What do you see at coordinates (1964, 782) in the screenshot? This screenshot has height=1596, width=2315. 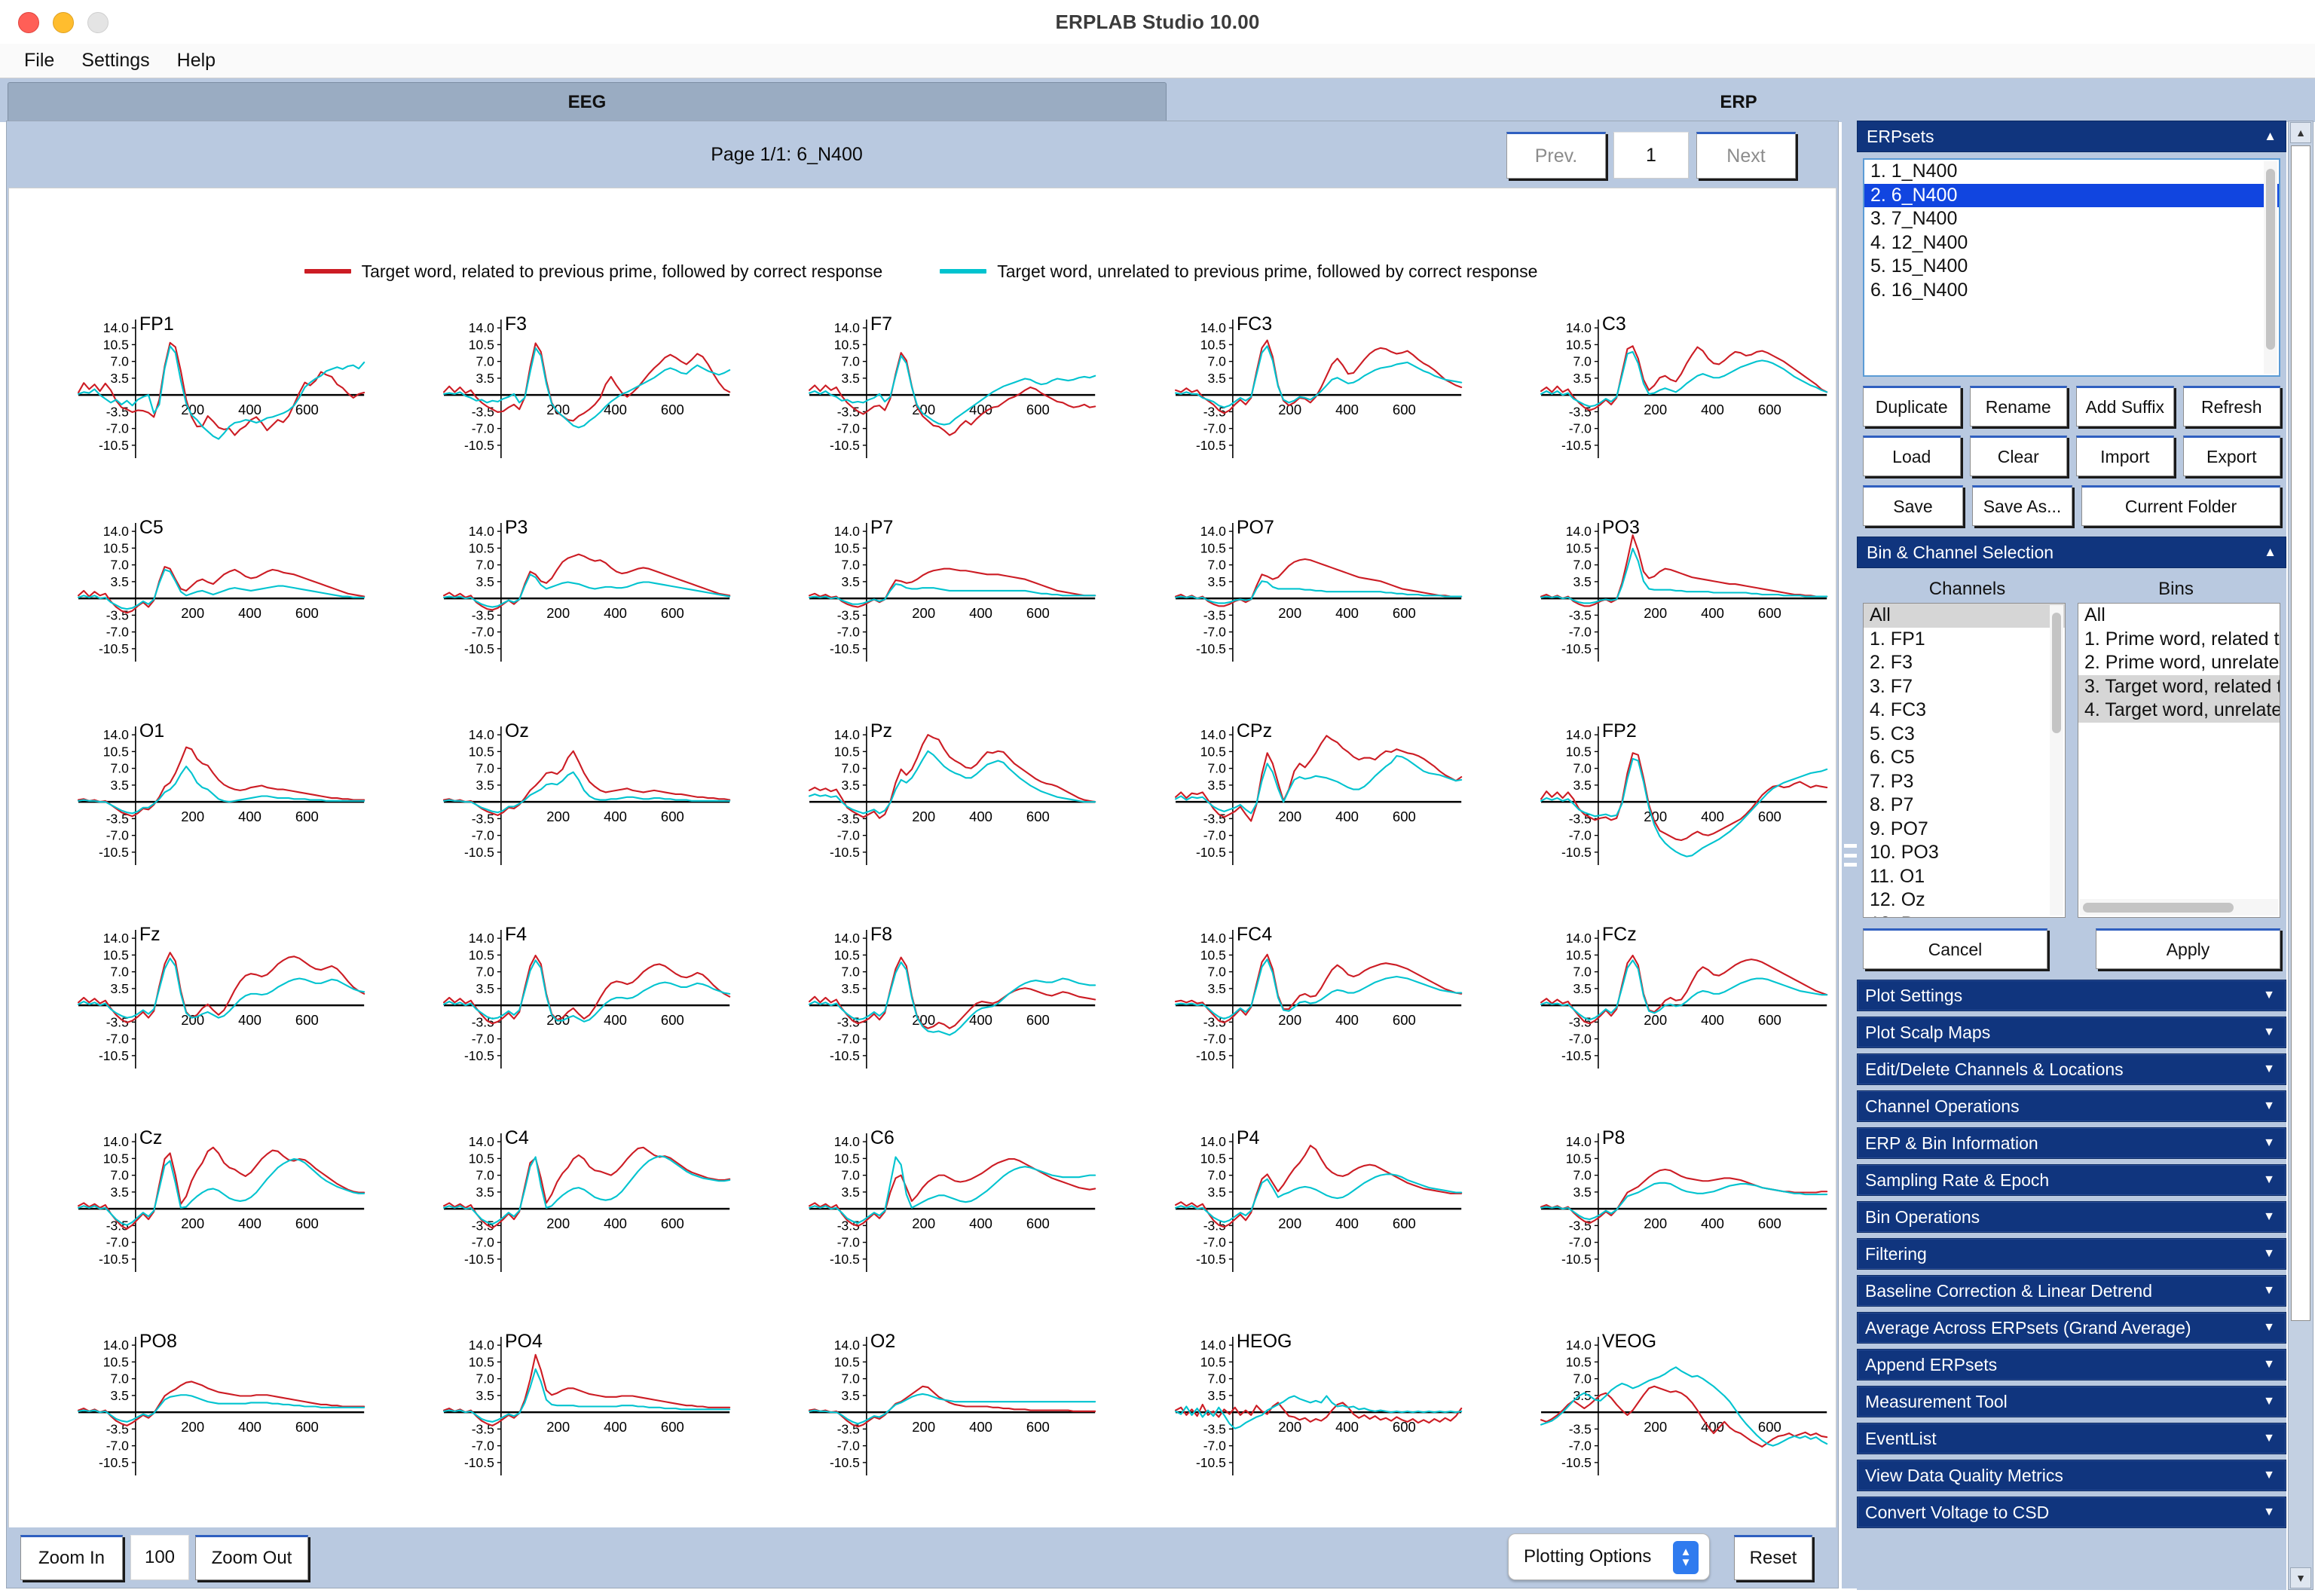 I see `channel-list-item: 7. P3` at bounding box center [1964, 782].